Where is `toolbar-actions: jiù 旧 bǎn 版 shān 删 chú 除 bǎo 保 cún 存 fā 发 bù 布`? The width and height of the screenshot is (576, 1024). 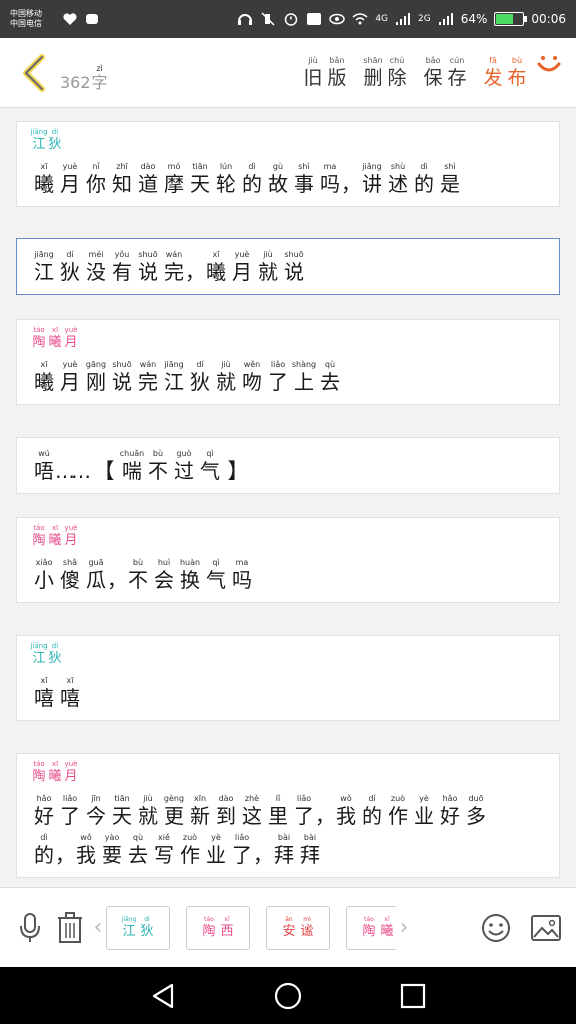 toolbar-actions: jiù 旧 bǎn 版 shān 删 chú 除 bǎo 保 cún 存 fā 发 bù 布 is located at coordinates (415, 72).